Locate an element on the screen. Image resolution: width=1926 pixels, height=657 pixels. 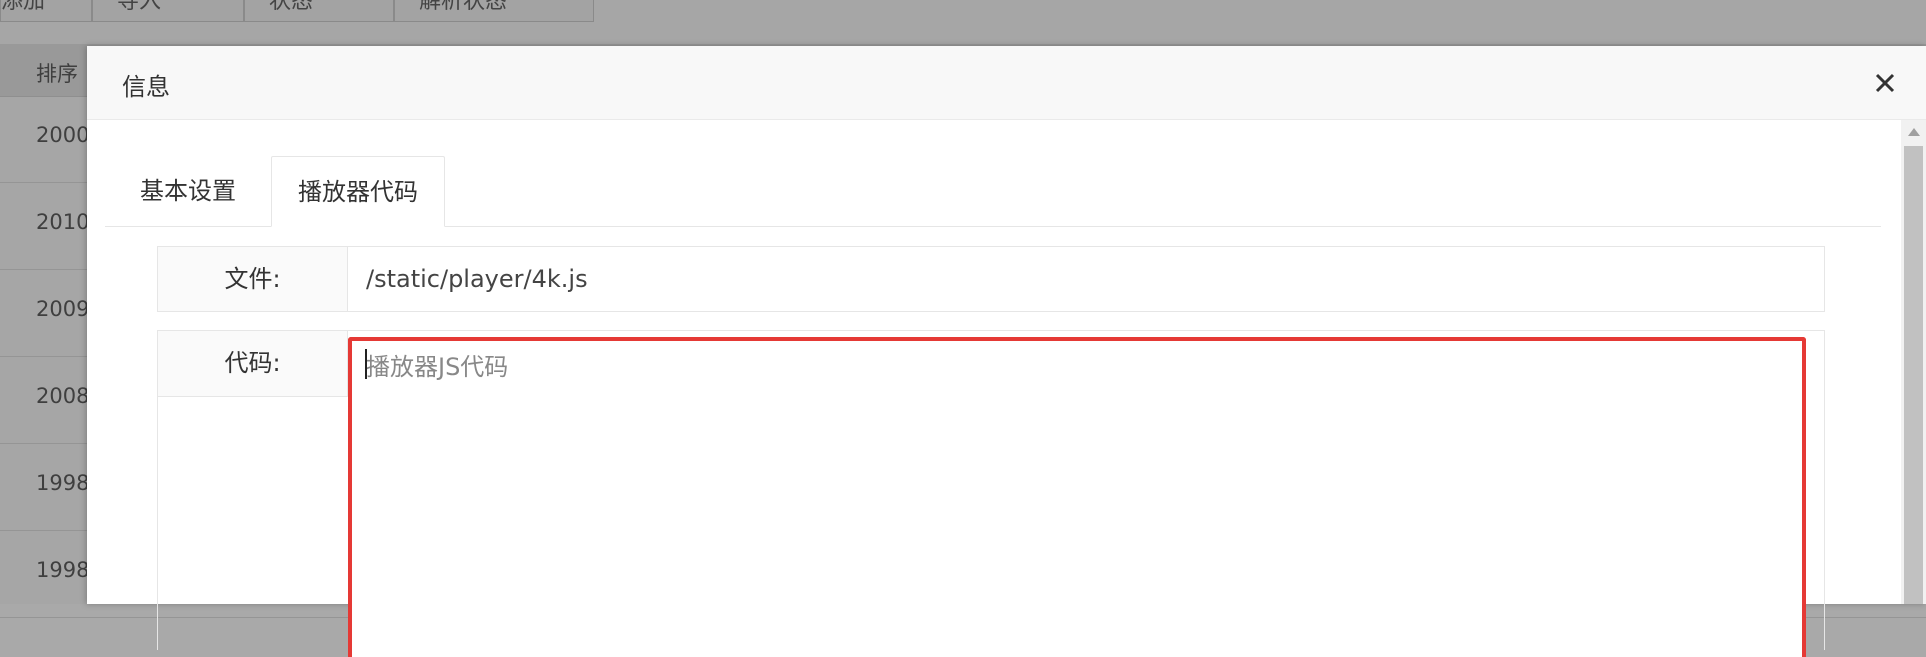
background-row-value: 2010 is located at coordinates (63, 222).